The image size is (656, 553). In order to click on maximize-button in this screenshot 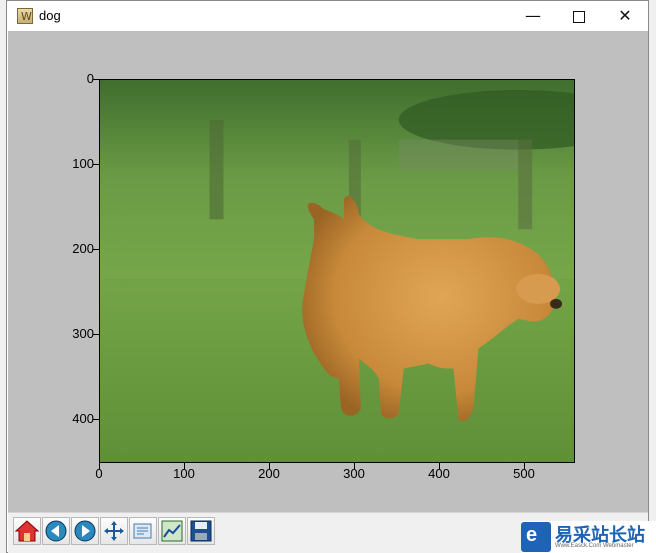, I will do `click(579, 16)`.